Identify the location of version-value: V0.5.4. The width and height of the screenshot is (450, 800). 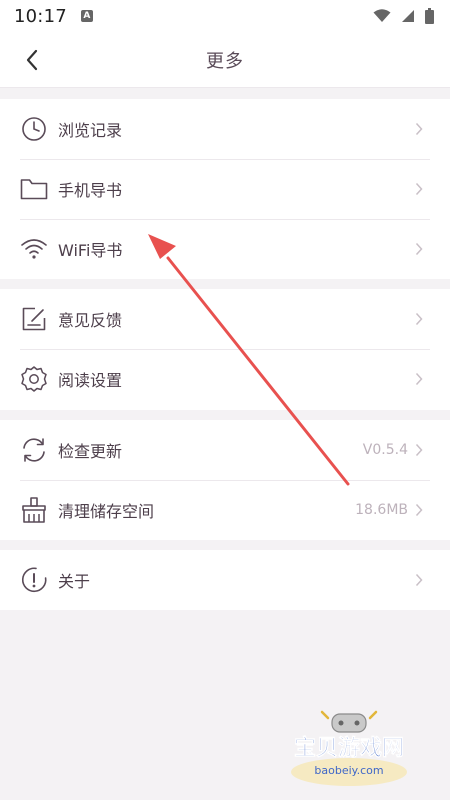
(385, 450).